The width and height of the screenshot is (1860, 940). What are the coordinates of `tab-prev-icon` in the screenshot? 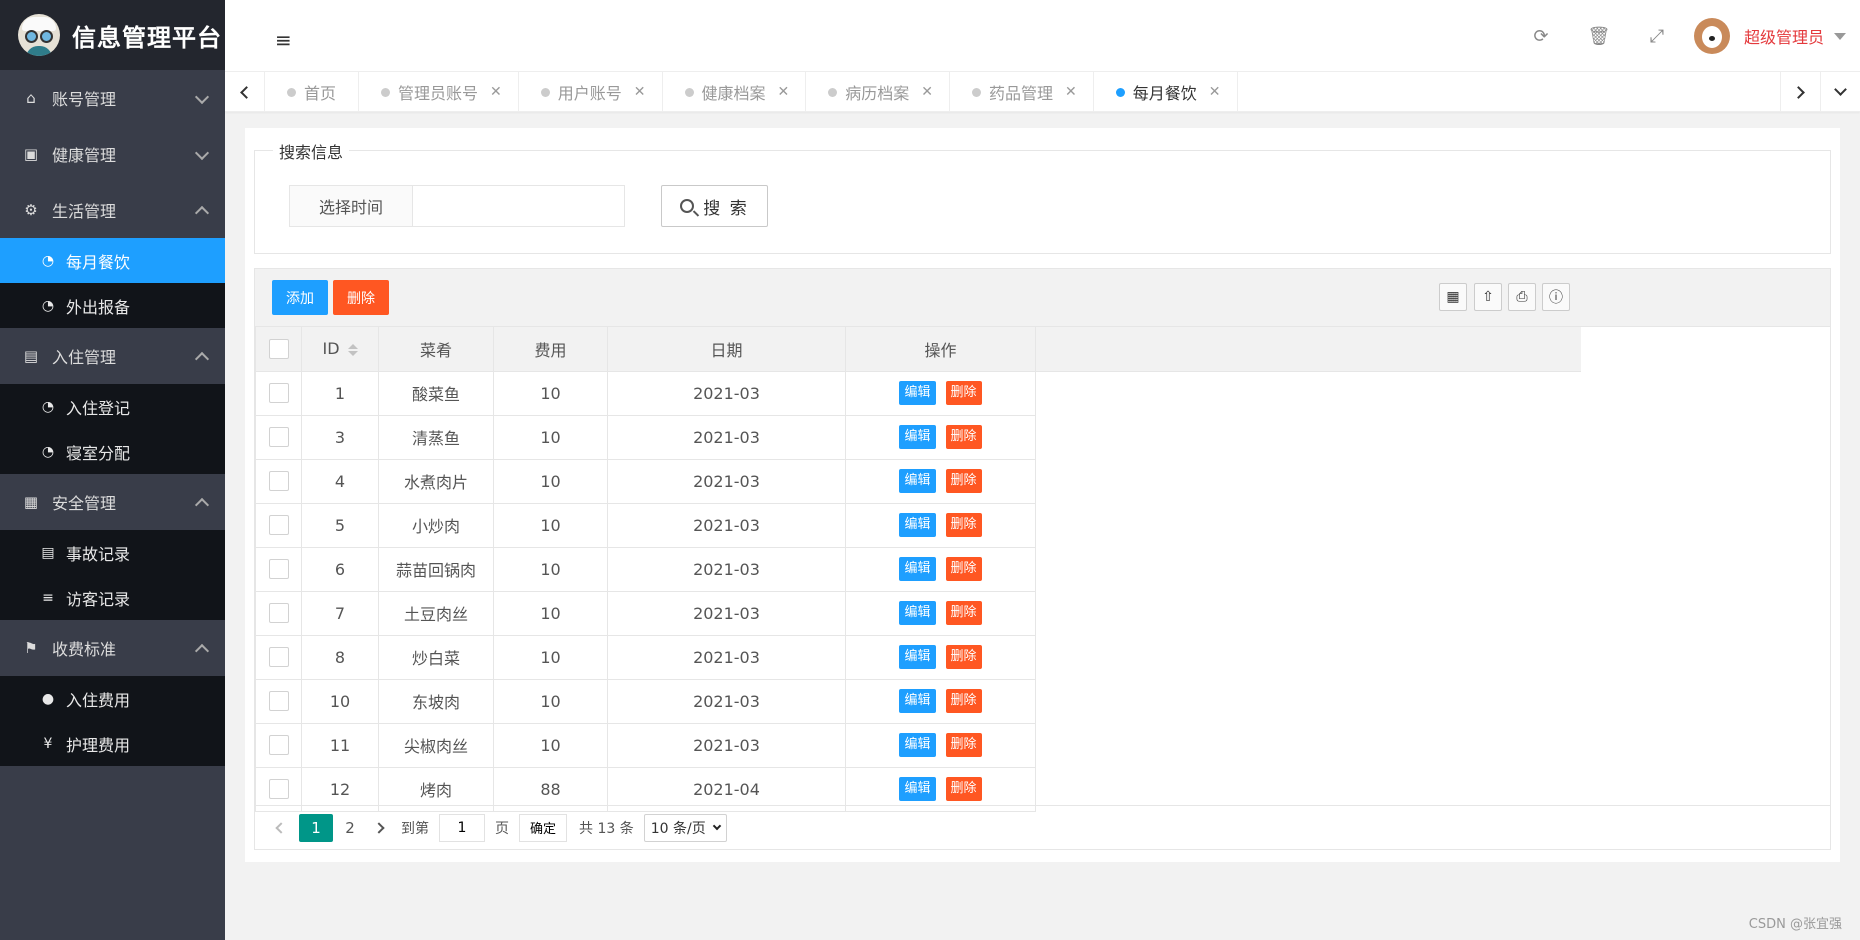 It's located at (245, 92).